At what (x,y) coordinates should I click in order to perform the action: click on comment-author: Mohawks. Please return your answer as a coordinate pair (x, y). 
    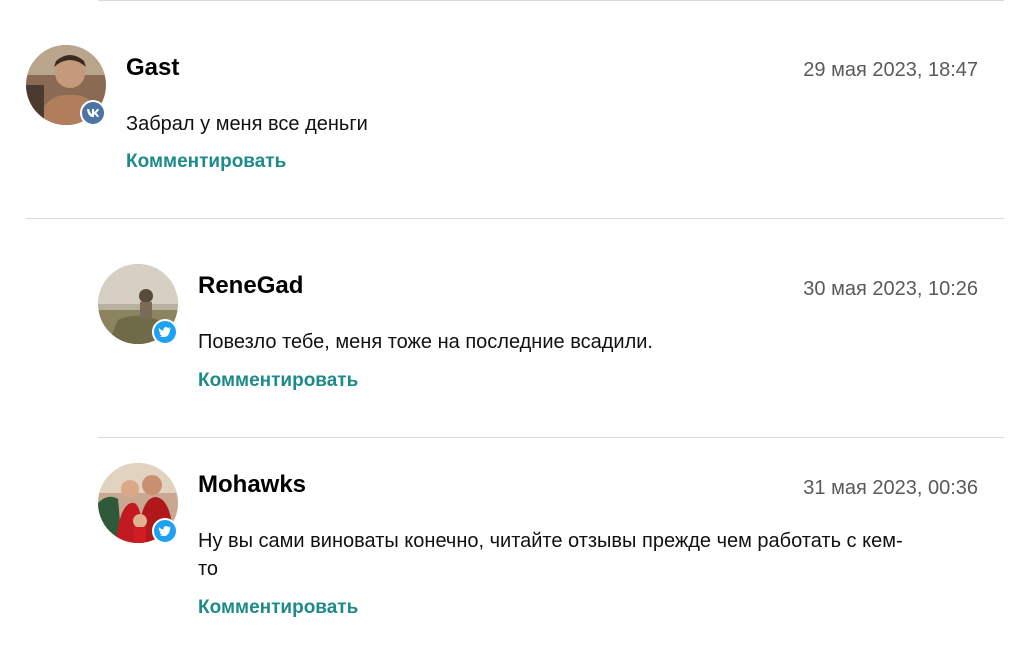
    Looking at the image, I should click on (252, 484).